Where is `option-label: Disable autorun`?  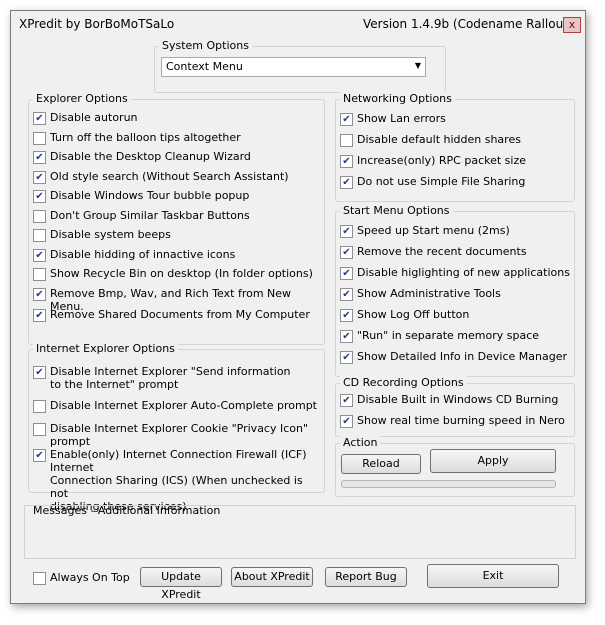
option-label: Disable autorun is located at coordinates (94, 117).